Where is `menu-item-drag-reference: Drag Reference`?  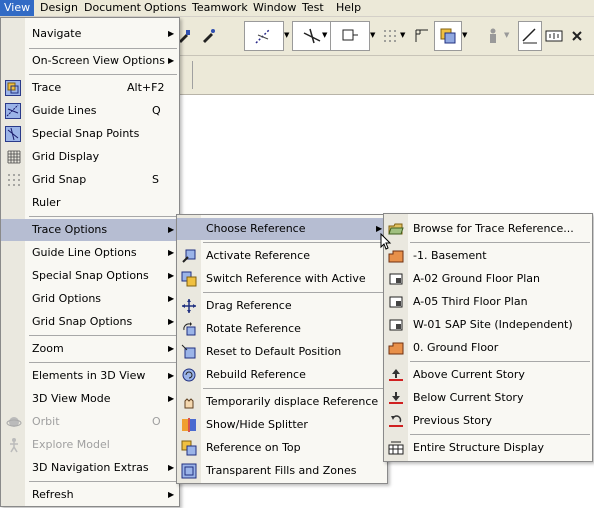
menu-item-drag-reference: Drag Reference is located at coordinates (282, 306).